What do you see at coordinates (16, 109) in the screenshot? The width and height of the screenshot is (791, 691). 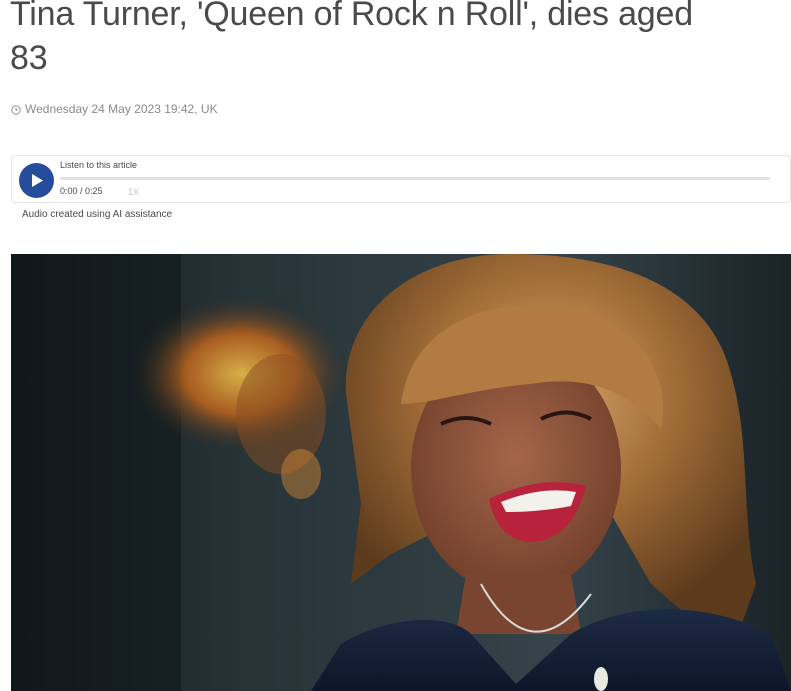 I see `clock-icon` at bounding box center [16, 109].